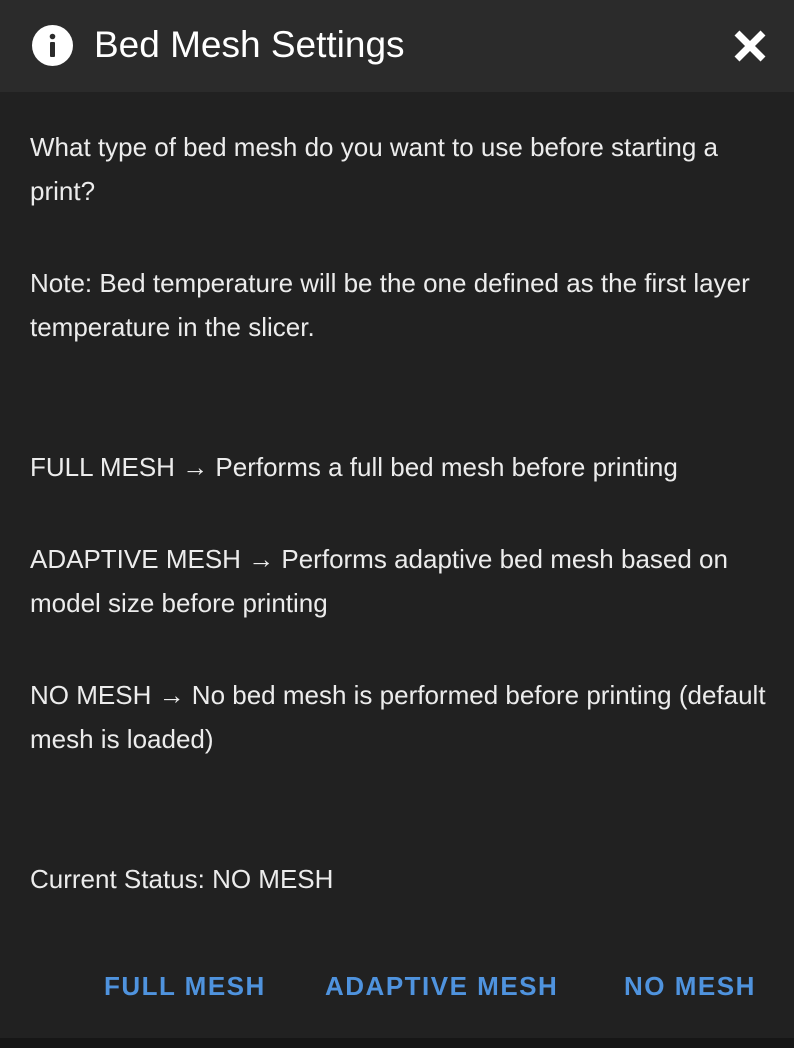  What do you see at coordinates (52, 45) in the screenshot?
I see `info-icon` at bounding box center [52, 45].